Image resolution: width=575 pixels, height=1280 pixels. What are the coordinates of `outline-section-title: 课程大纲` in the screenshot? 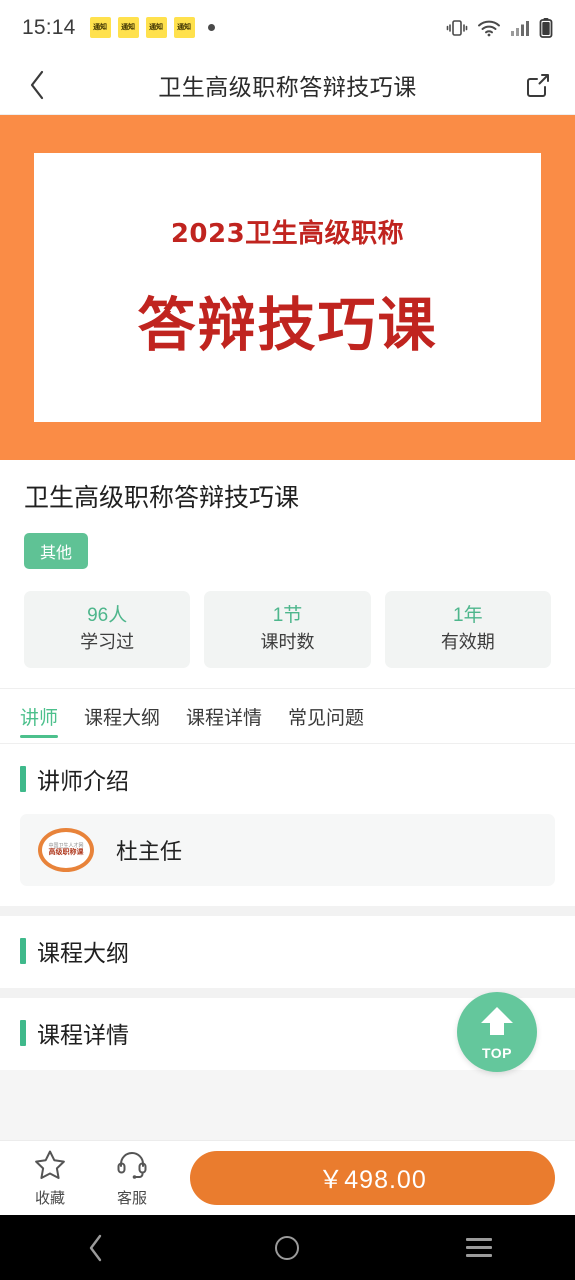 It's located at (83, 953).